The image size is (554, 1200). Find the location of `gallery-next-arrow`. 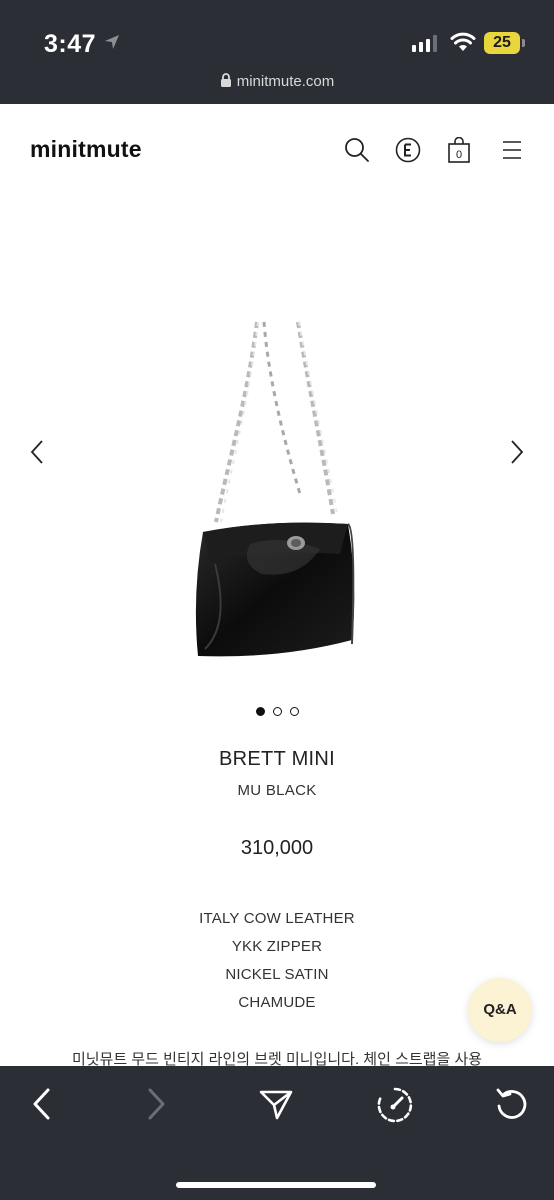

gallery-next-arrow is located at coordinates (517, 452).